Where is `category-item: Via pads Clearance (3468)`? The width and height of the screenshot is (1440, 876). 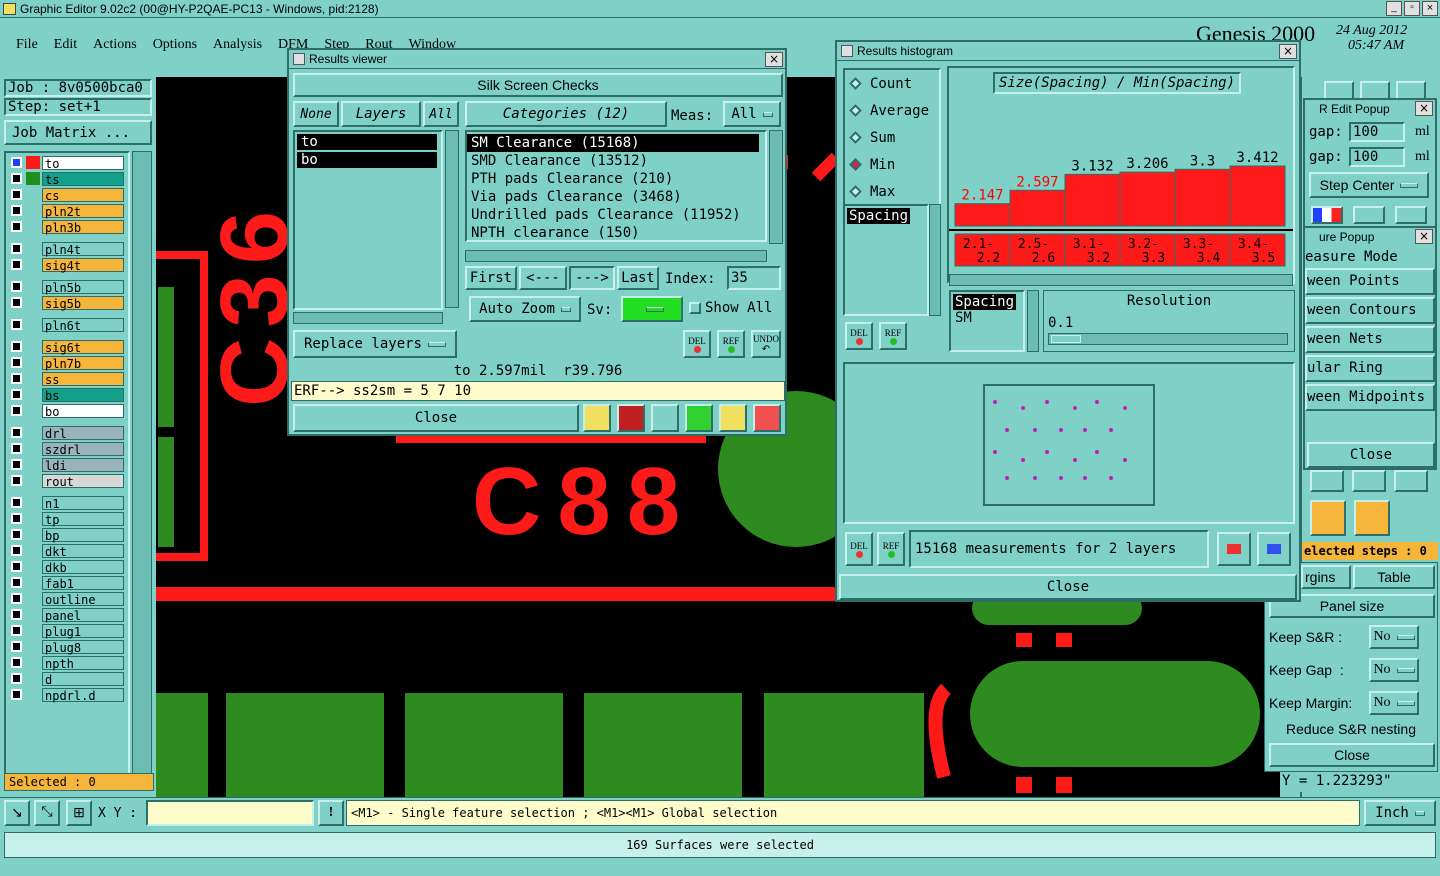
category-item: Via pads Clearance (3468) is located at coordinates (616, 197).